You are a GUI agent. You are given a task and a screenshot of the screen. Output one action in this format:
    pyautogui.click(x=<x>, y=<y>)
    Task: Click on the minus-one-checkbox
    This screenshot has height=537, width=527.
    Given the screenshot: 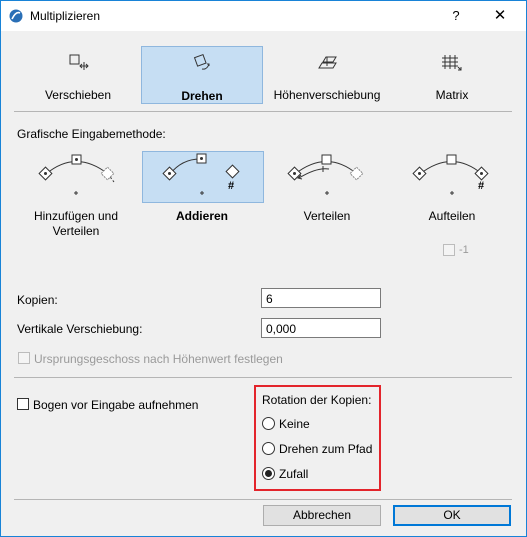 What is the action you would take?
    pyautogui.click(x=449, y=250)
    